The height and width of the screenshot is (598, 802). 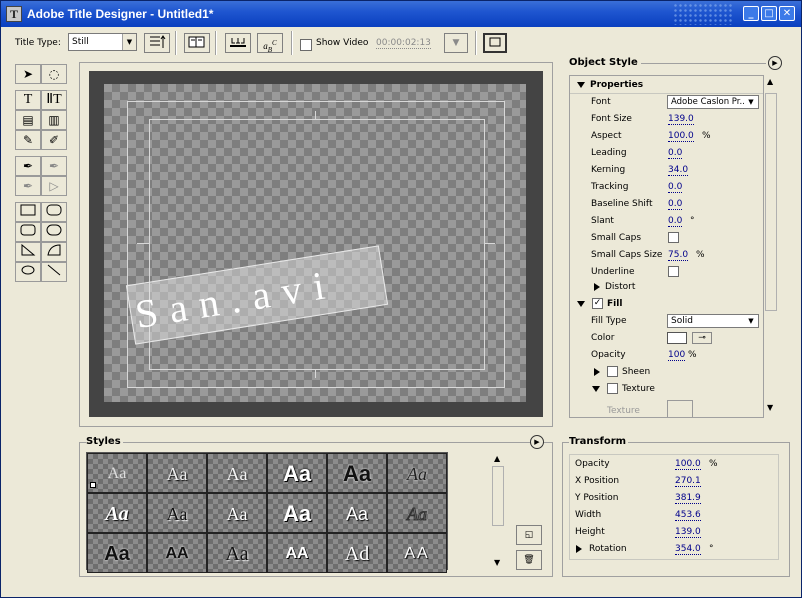 What do you see at coordinates (688, 515) in the screenshot?
I see `transform-value: 453.6` at bounding box center [688, 515].